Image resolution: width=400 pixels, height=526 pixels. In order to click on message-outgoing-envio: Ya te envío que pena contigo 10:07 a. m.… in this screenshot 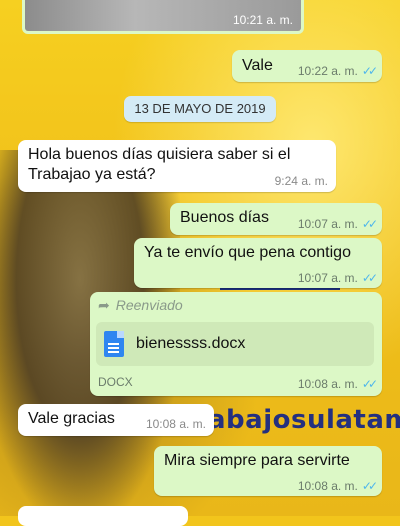, I will do `click(258, 263)`.